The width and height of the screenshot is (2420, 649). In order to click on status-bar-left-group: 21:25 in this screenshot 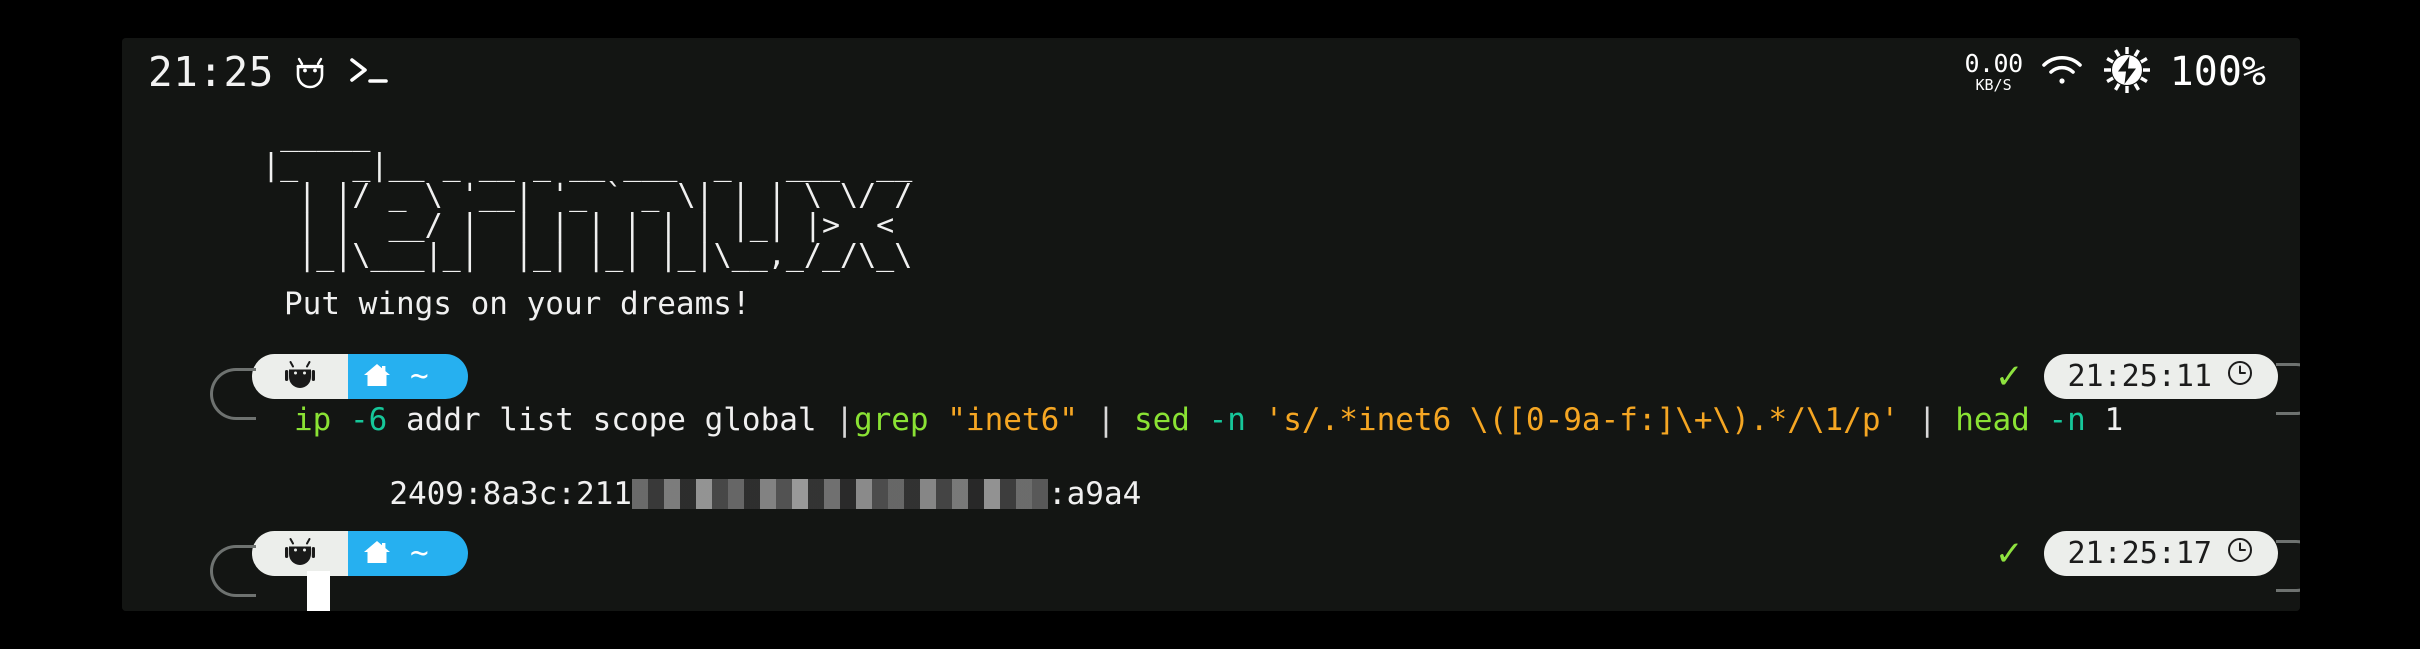, I will do `click(269, 72)`.